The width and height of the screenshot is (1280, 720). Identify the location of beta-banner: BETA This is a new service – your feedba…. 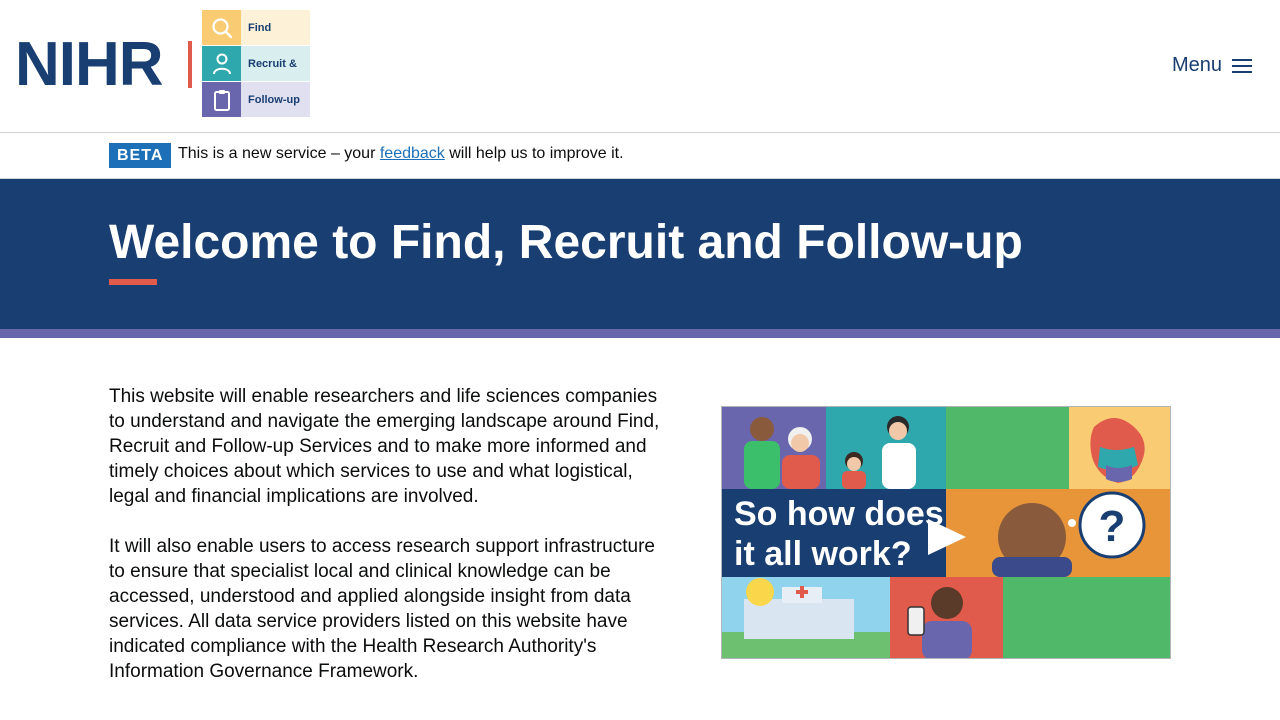
(640, 156).